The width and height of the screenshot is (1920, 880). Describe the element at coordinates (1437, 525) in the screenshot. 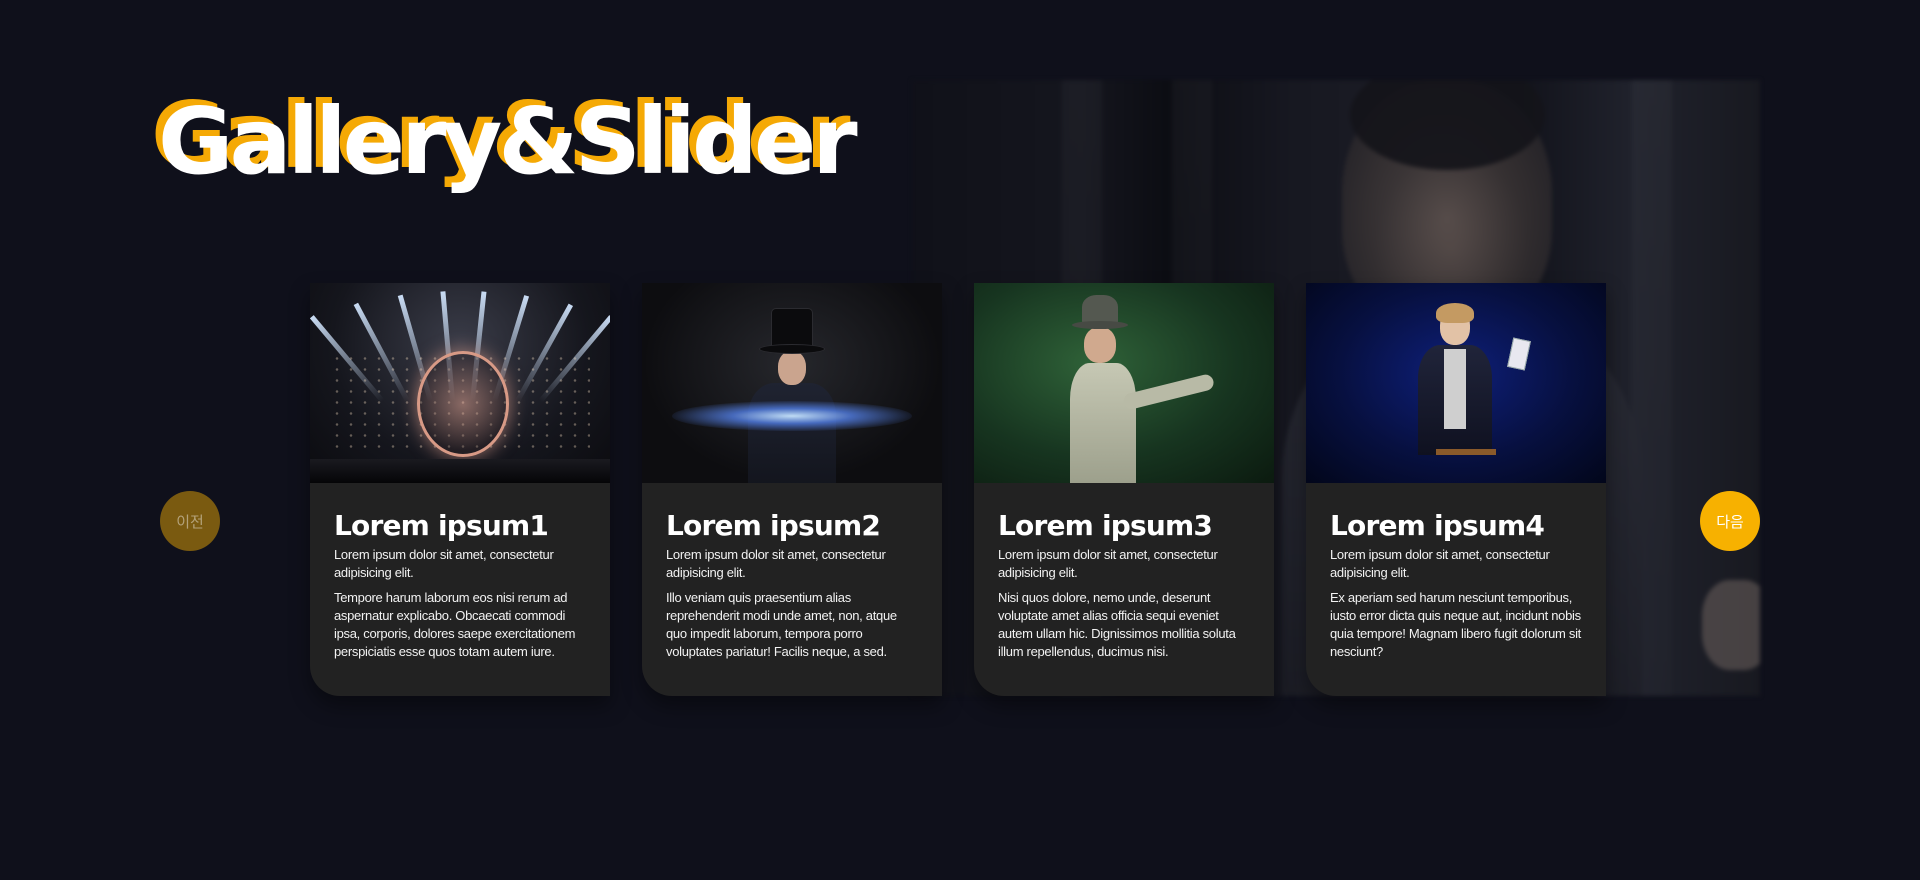

I see `card-title: Lorem ipsum4` at that location.